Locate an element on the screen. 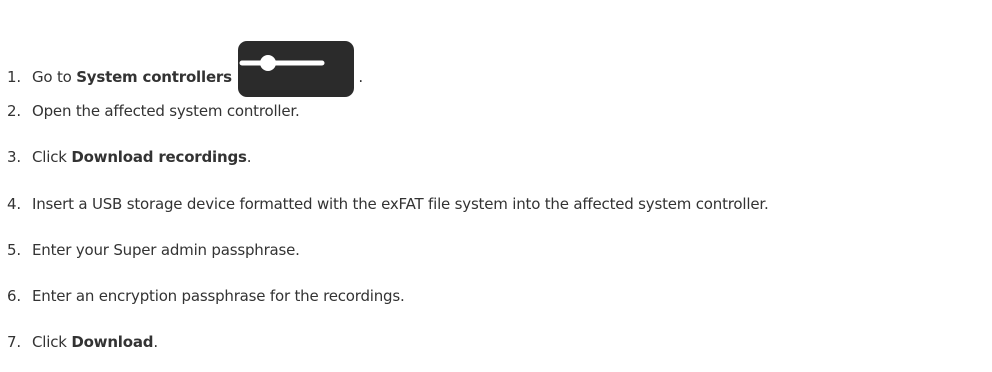  step-text: Click Download. is located at coordinates (95, 342).